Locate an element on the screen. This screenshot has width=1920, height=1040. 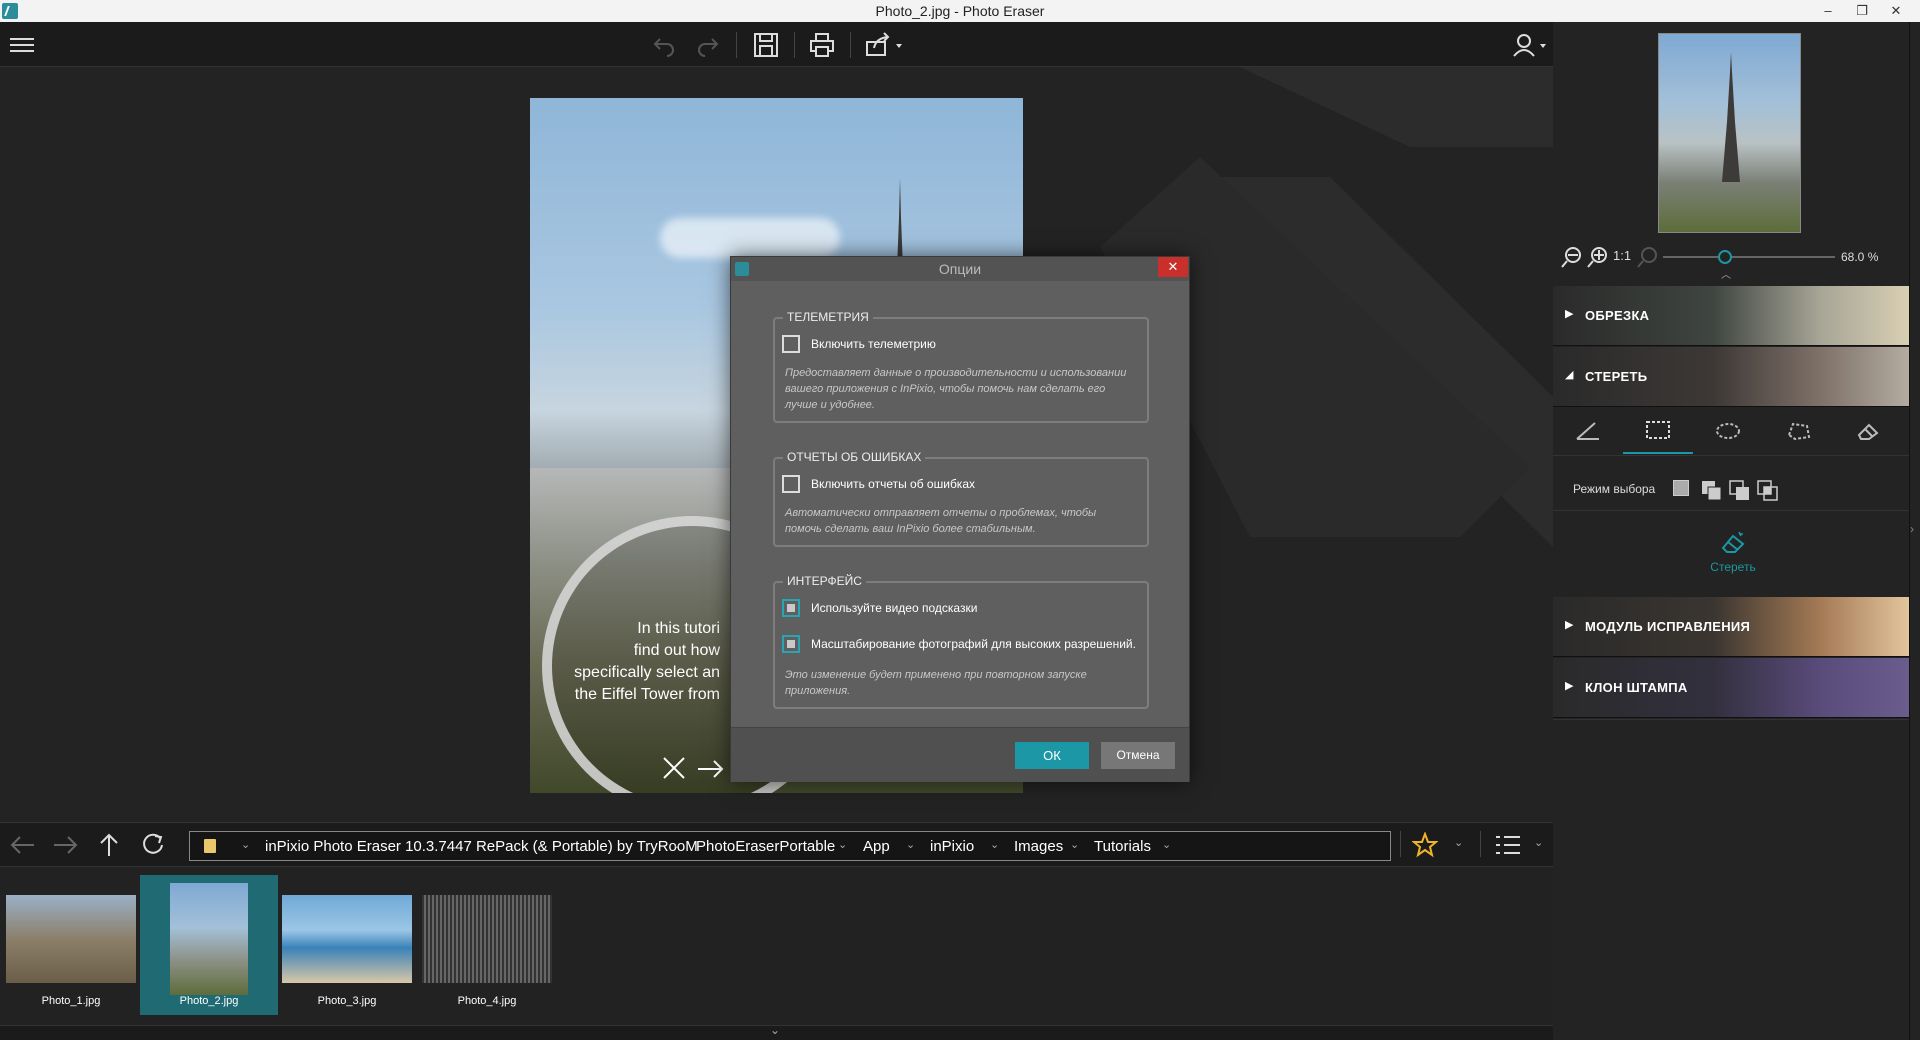
dialog-close-button: ✕ is located at coordinates (1173, 267).